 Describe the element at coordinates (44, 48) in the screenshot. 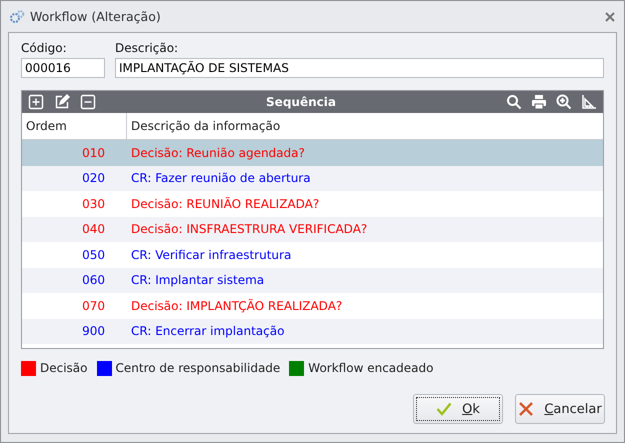

I see `field-label: Código:` at that location.